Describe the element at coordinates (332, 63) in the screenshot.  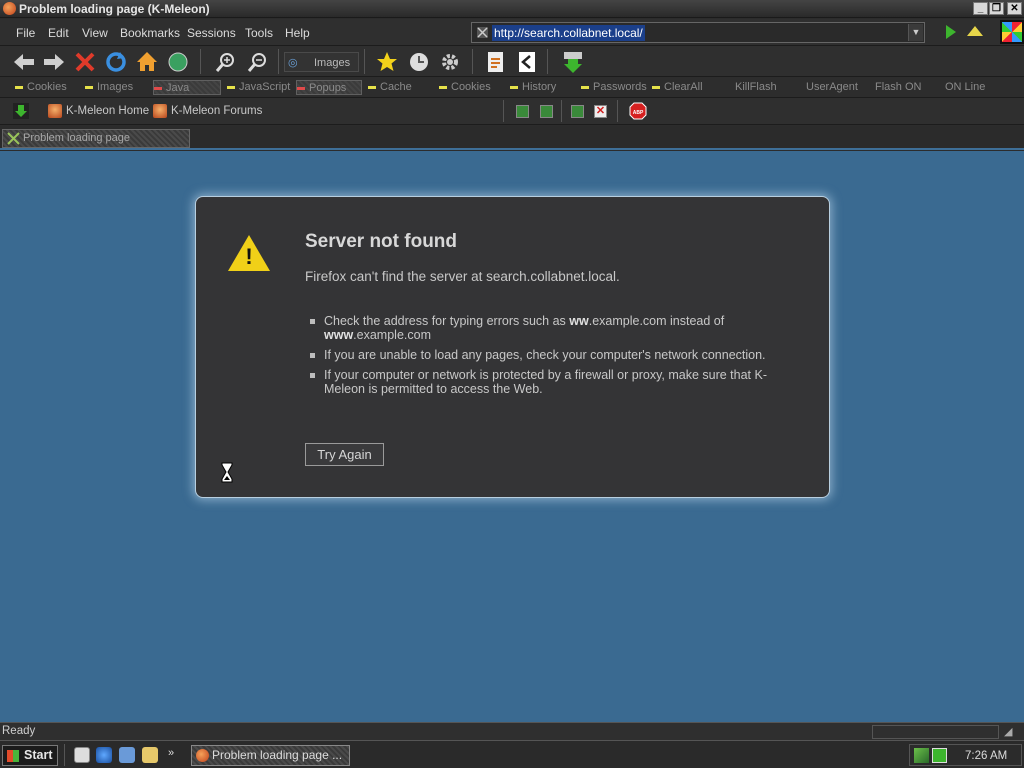
I see `images-button-label: Images` at that location.